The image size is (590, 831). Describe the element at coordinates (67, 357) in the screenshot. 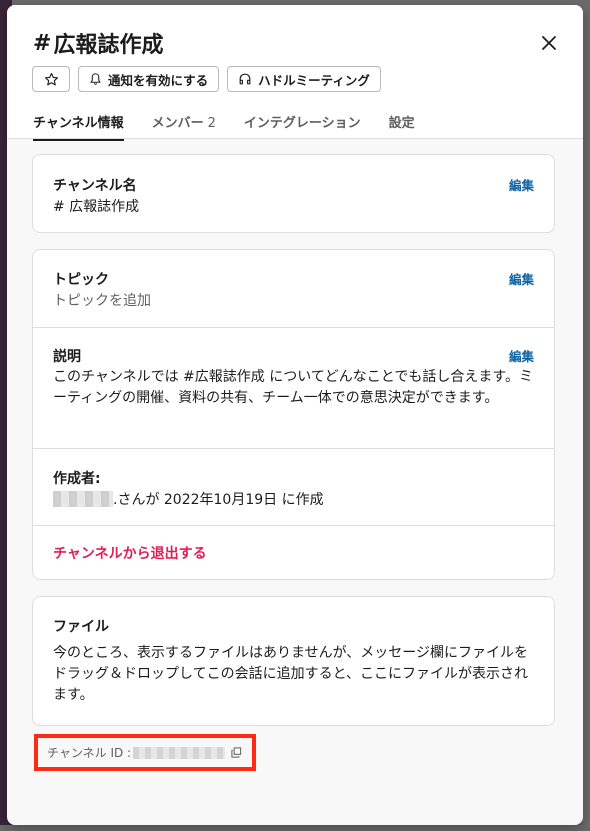

I see `description-label: 説明` at that location.